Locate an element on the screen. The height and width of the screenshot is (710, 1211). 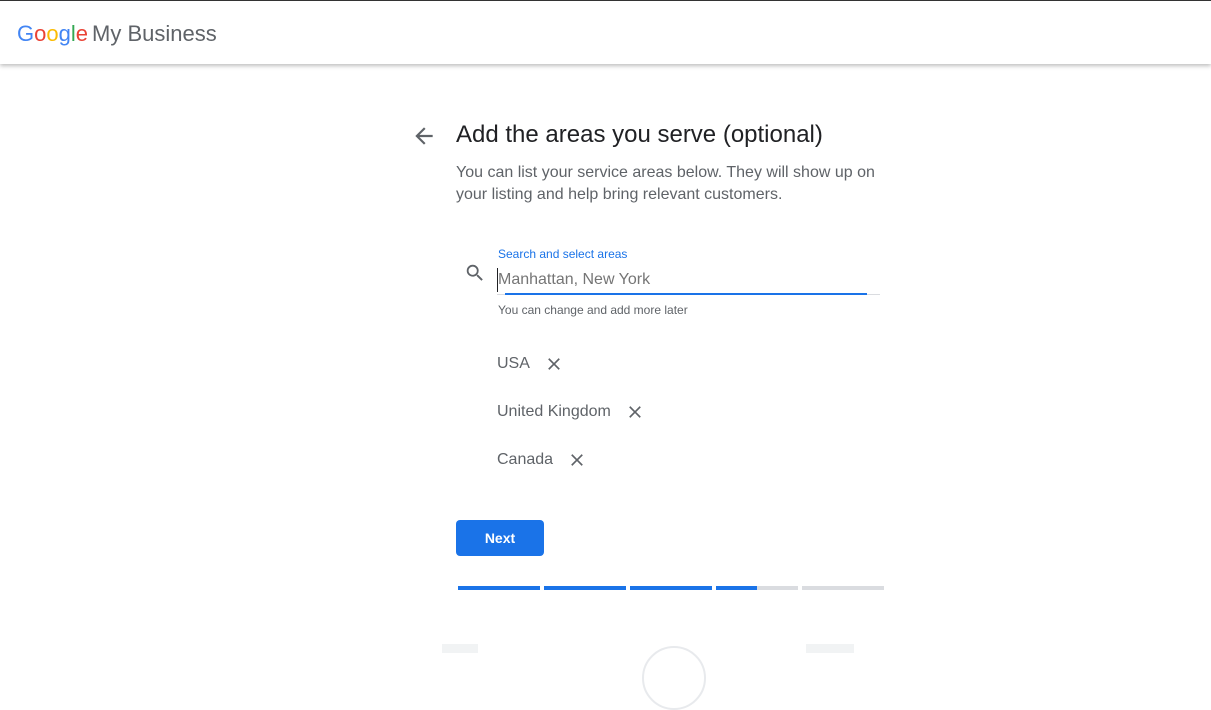
area-item-usa: USA is located at coordinates (571, 364).